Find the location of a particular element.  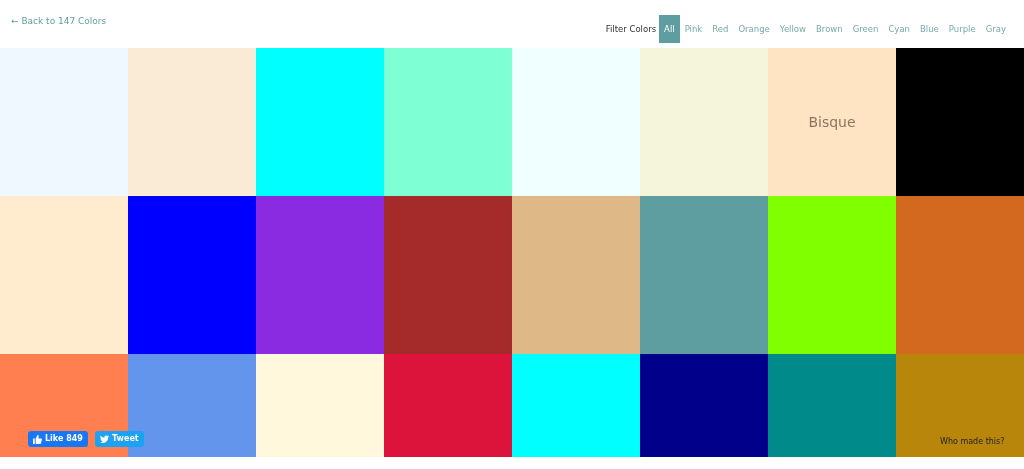

bird-icon is located at coordinates (104, 439).